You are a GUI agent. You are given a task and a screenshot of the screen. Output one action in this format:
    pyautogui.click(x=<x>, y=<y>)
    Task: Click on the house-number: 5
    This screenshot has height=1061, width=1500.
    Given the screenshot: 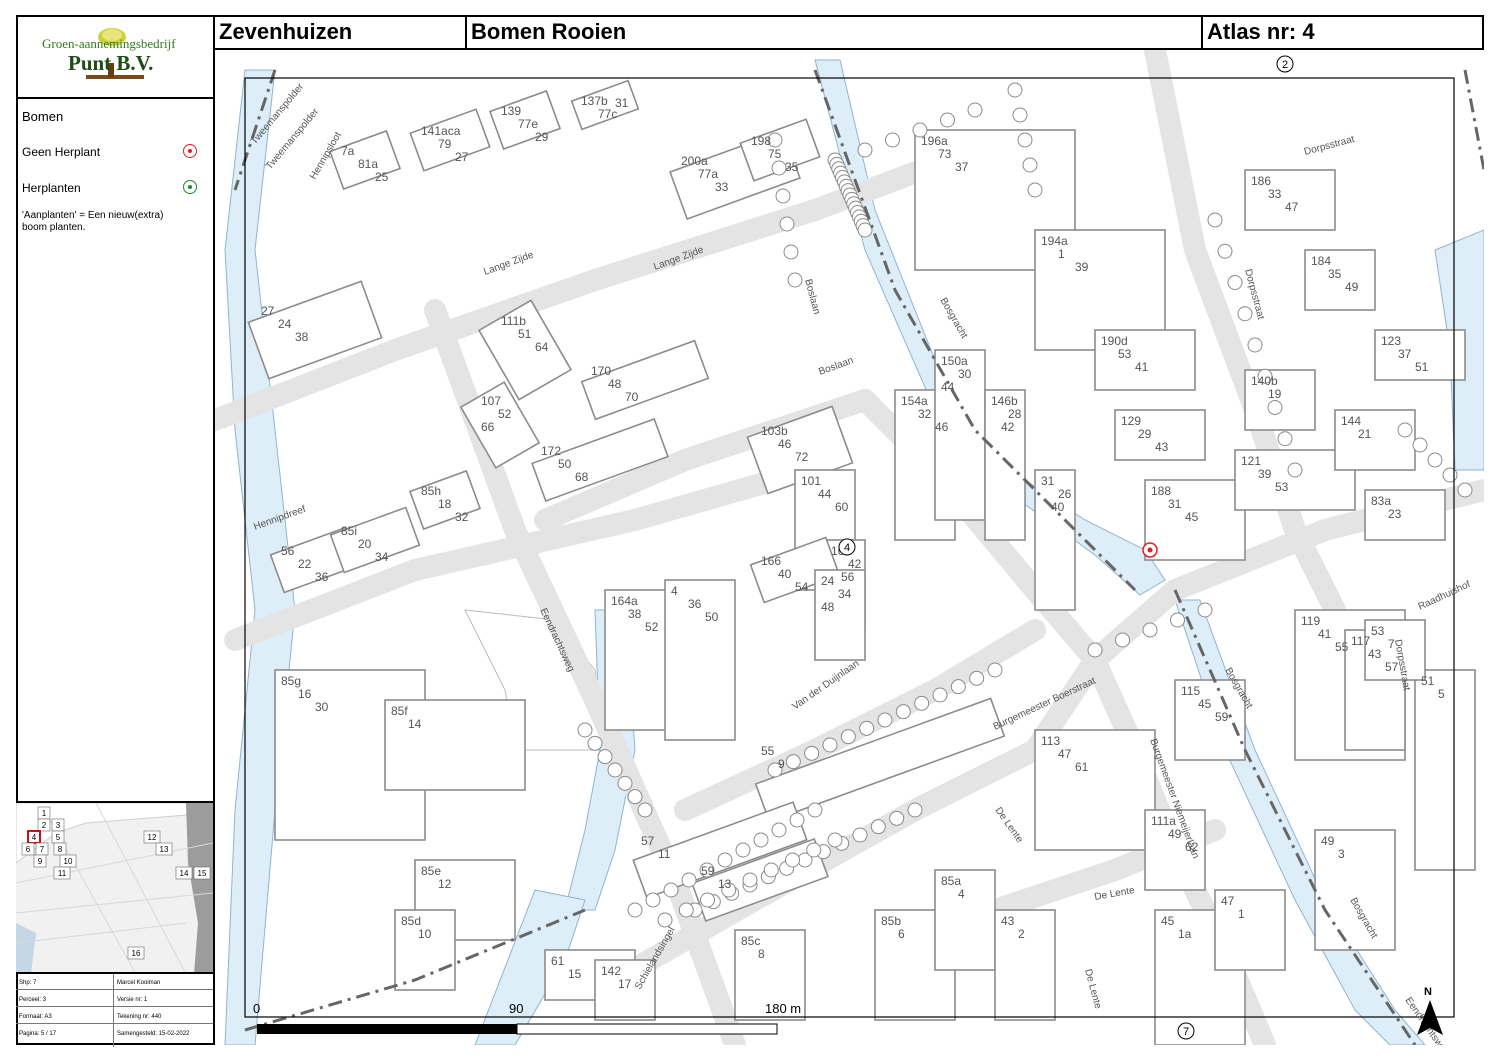 What is the action you would take?
    pyautogui.click(x=1441, y=694)
    